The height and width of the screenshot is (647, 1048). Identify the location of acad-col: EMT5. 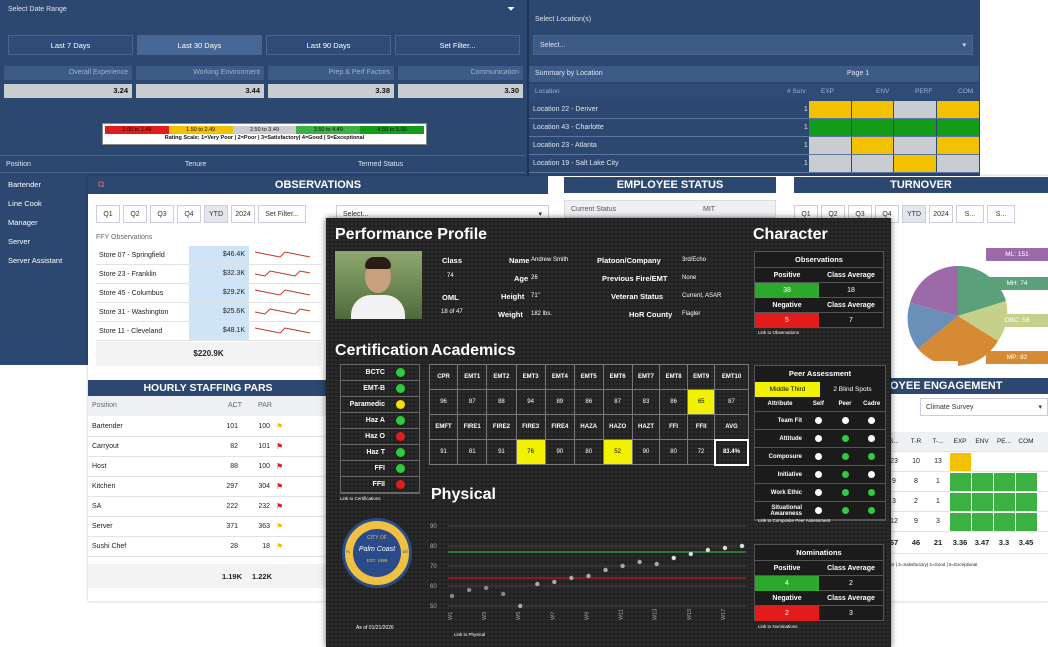
(588, 377).